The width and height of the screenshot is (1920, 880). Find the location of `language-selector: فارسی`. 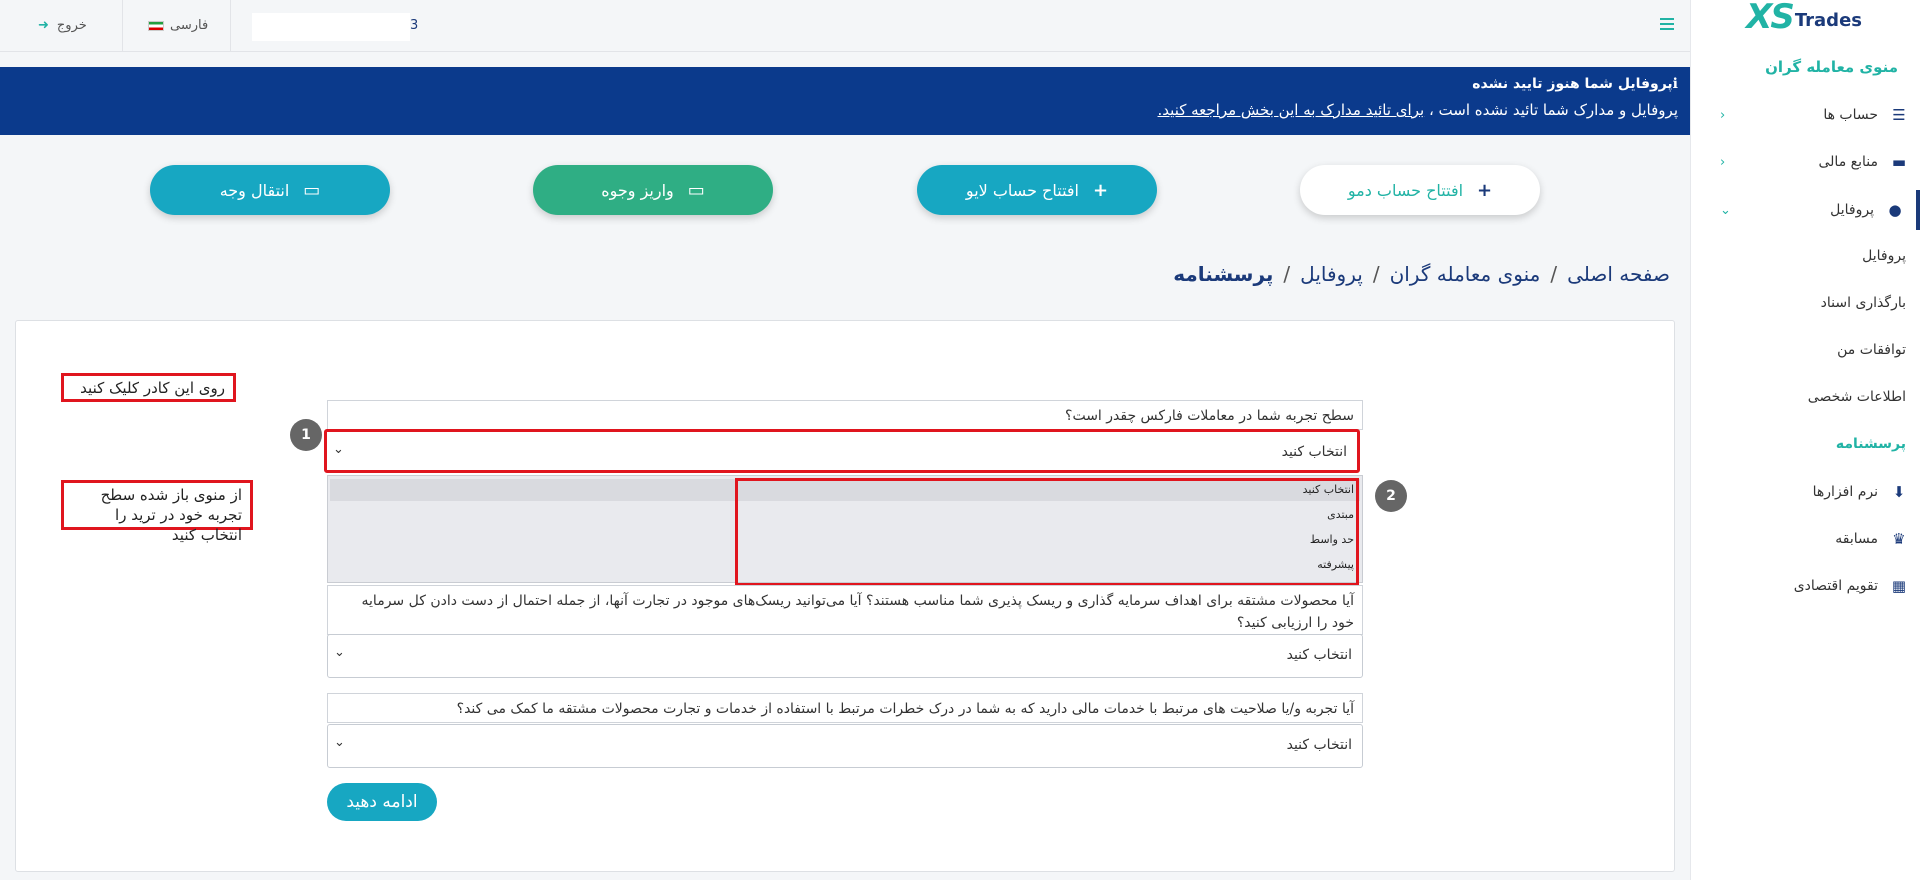

language-selector: فارسی is located at coordinates (178, 25).